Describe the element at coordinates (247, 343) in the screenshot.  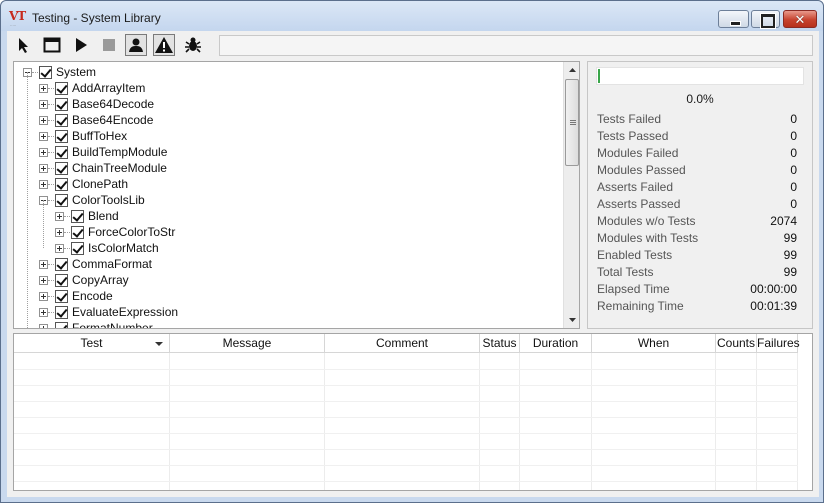
I see `column-header: Message` at that location.